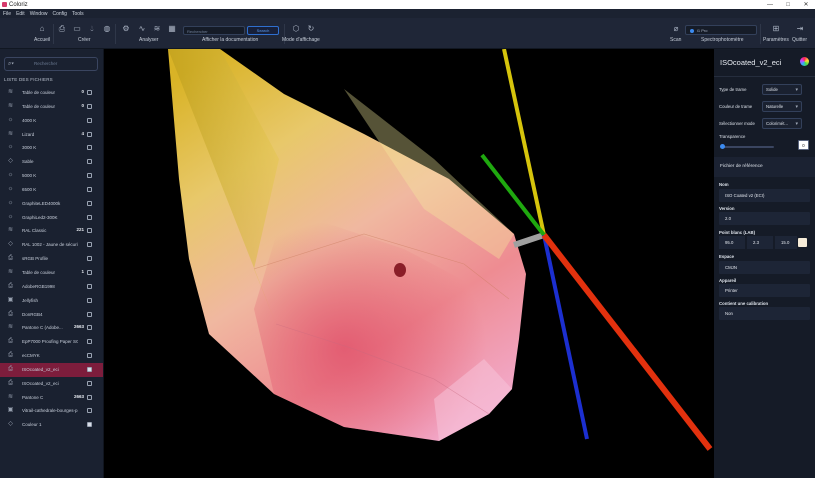 The width and height of the screenshot is (815, 478). What do you see at coordinates (51, 121) in the screenshot?
I see `file-list-item: ☼ 4000 K` at bounding box center [51, 121].